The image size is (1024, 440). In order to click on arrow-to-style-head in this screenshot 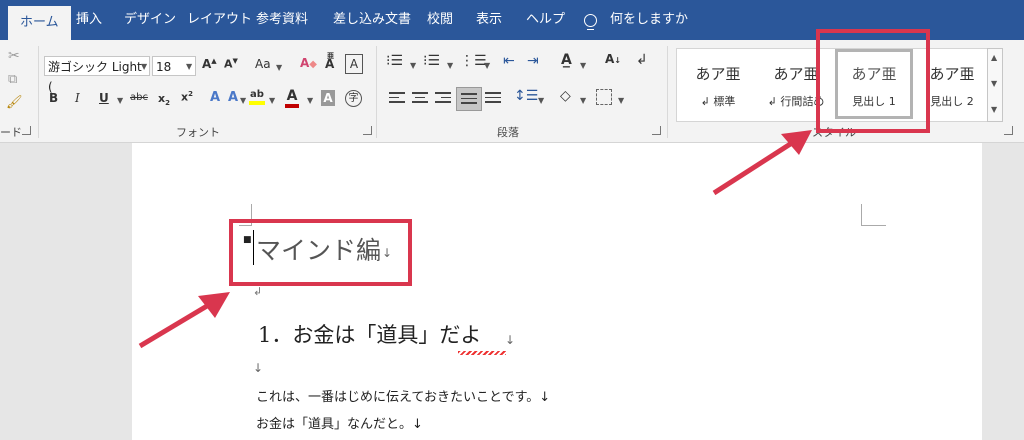, I will do `click(796, 142)`.